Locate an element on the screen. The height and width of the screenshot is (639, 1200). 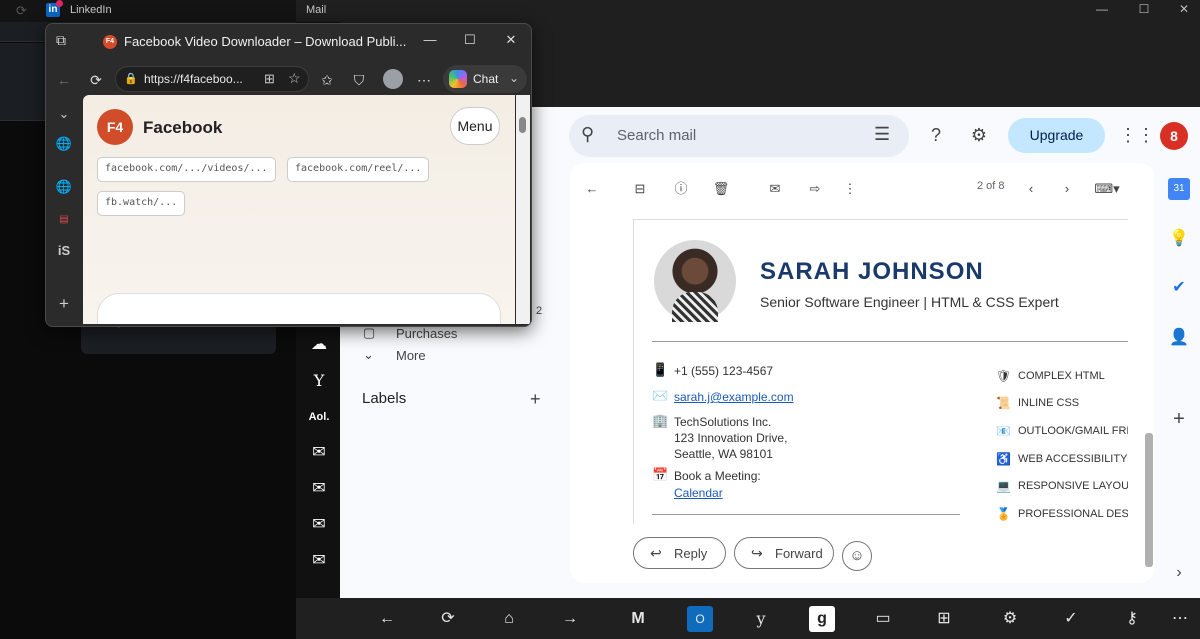
upgrade-button: Upgrade is located at coordinates (1056, 135).